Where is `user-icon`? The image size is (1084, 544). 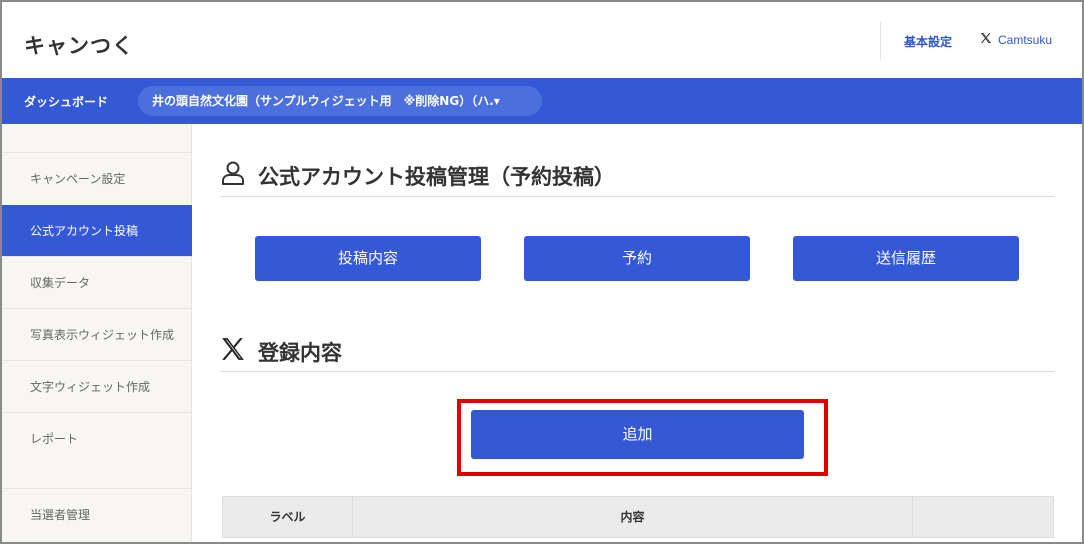
user-icon is located at coordinates (233, 175).